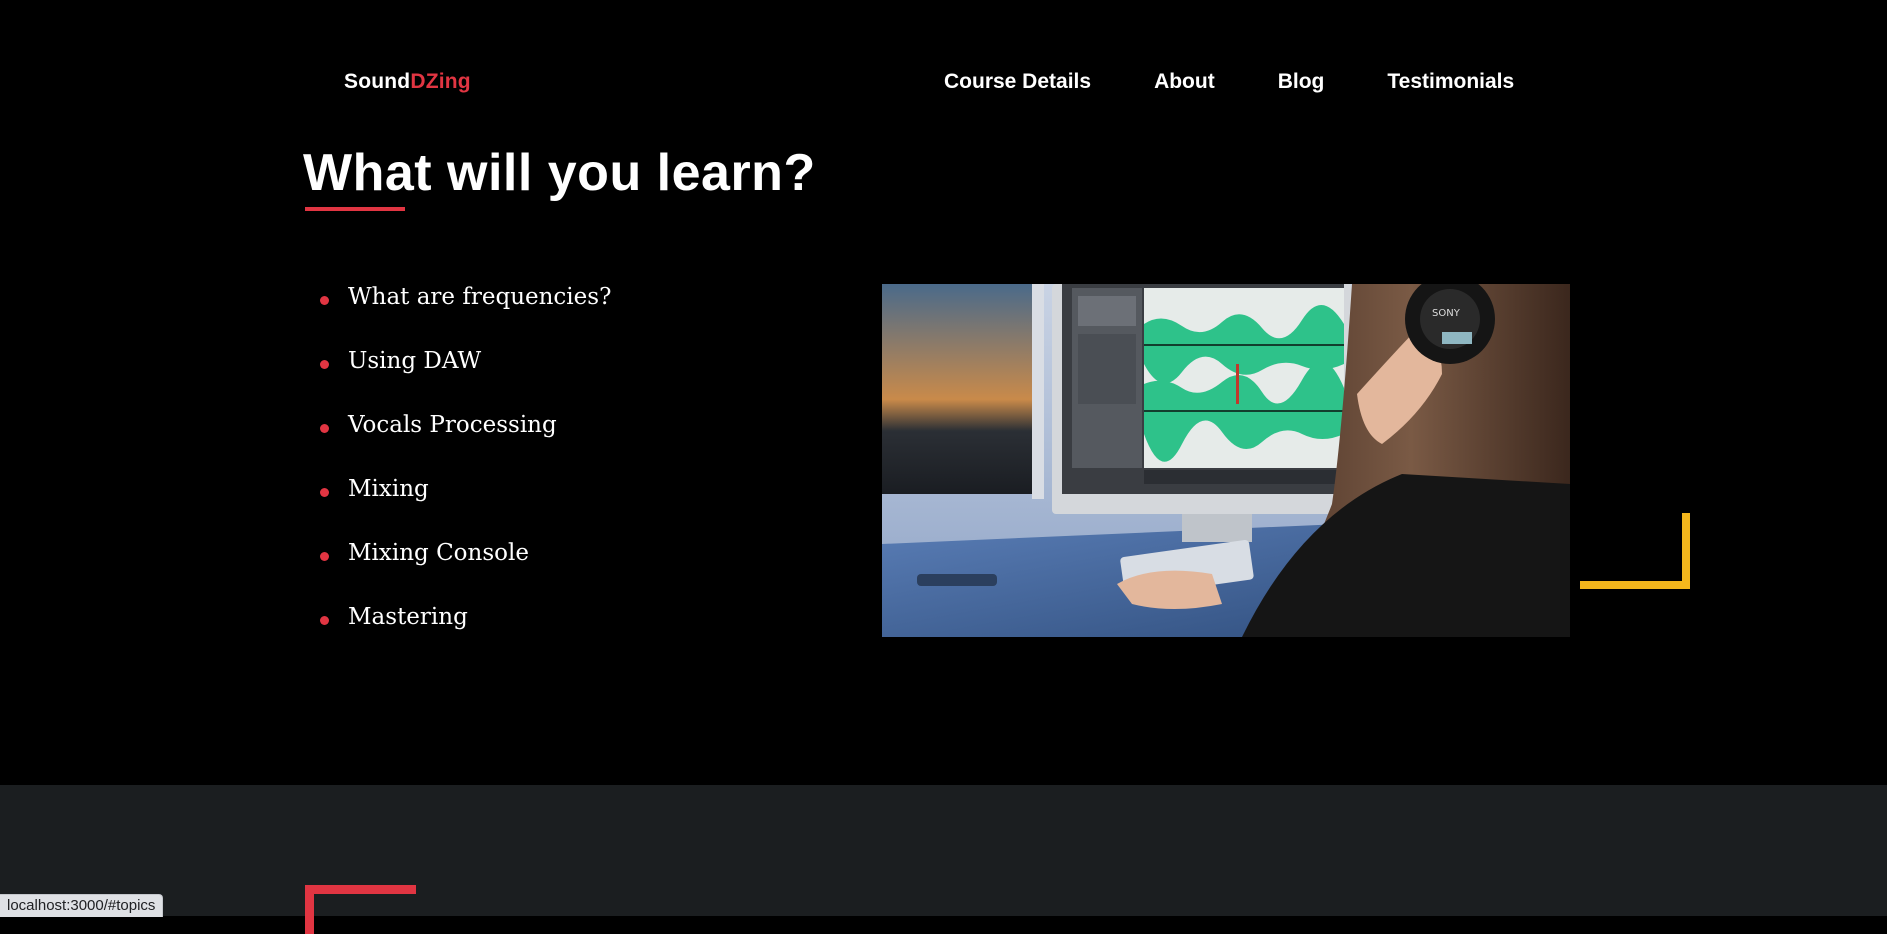 The width and height of the screenshot is (1887, 934). Describe the element at coordinates (452, 425) in the screenshot. I see `topic-label: Vocals Processing` at that location.